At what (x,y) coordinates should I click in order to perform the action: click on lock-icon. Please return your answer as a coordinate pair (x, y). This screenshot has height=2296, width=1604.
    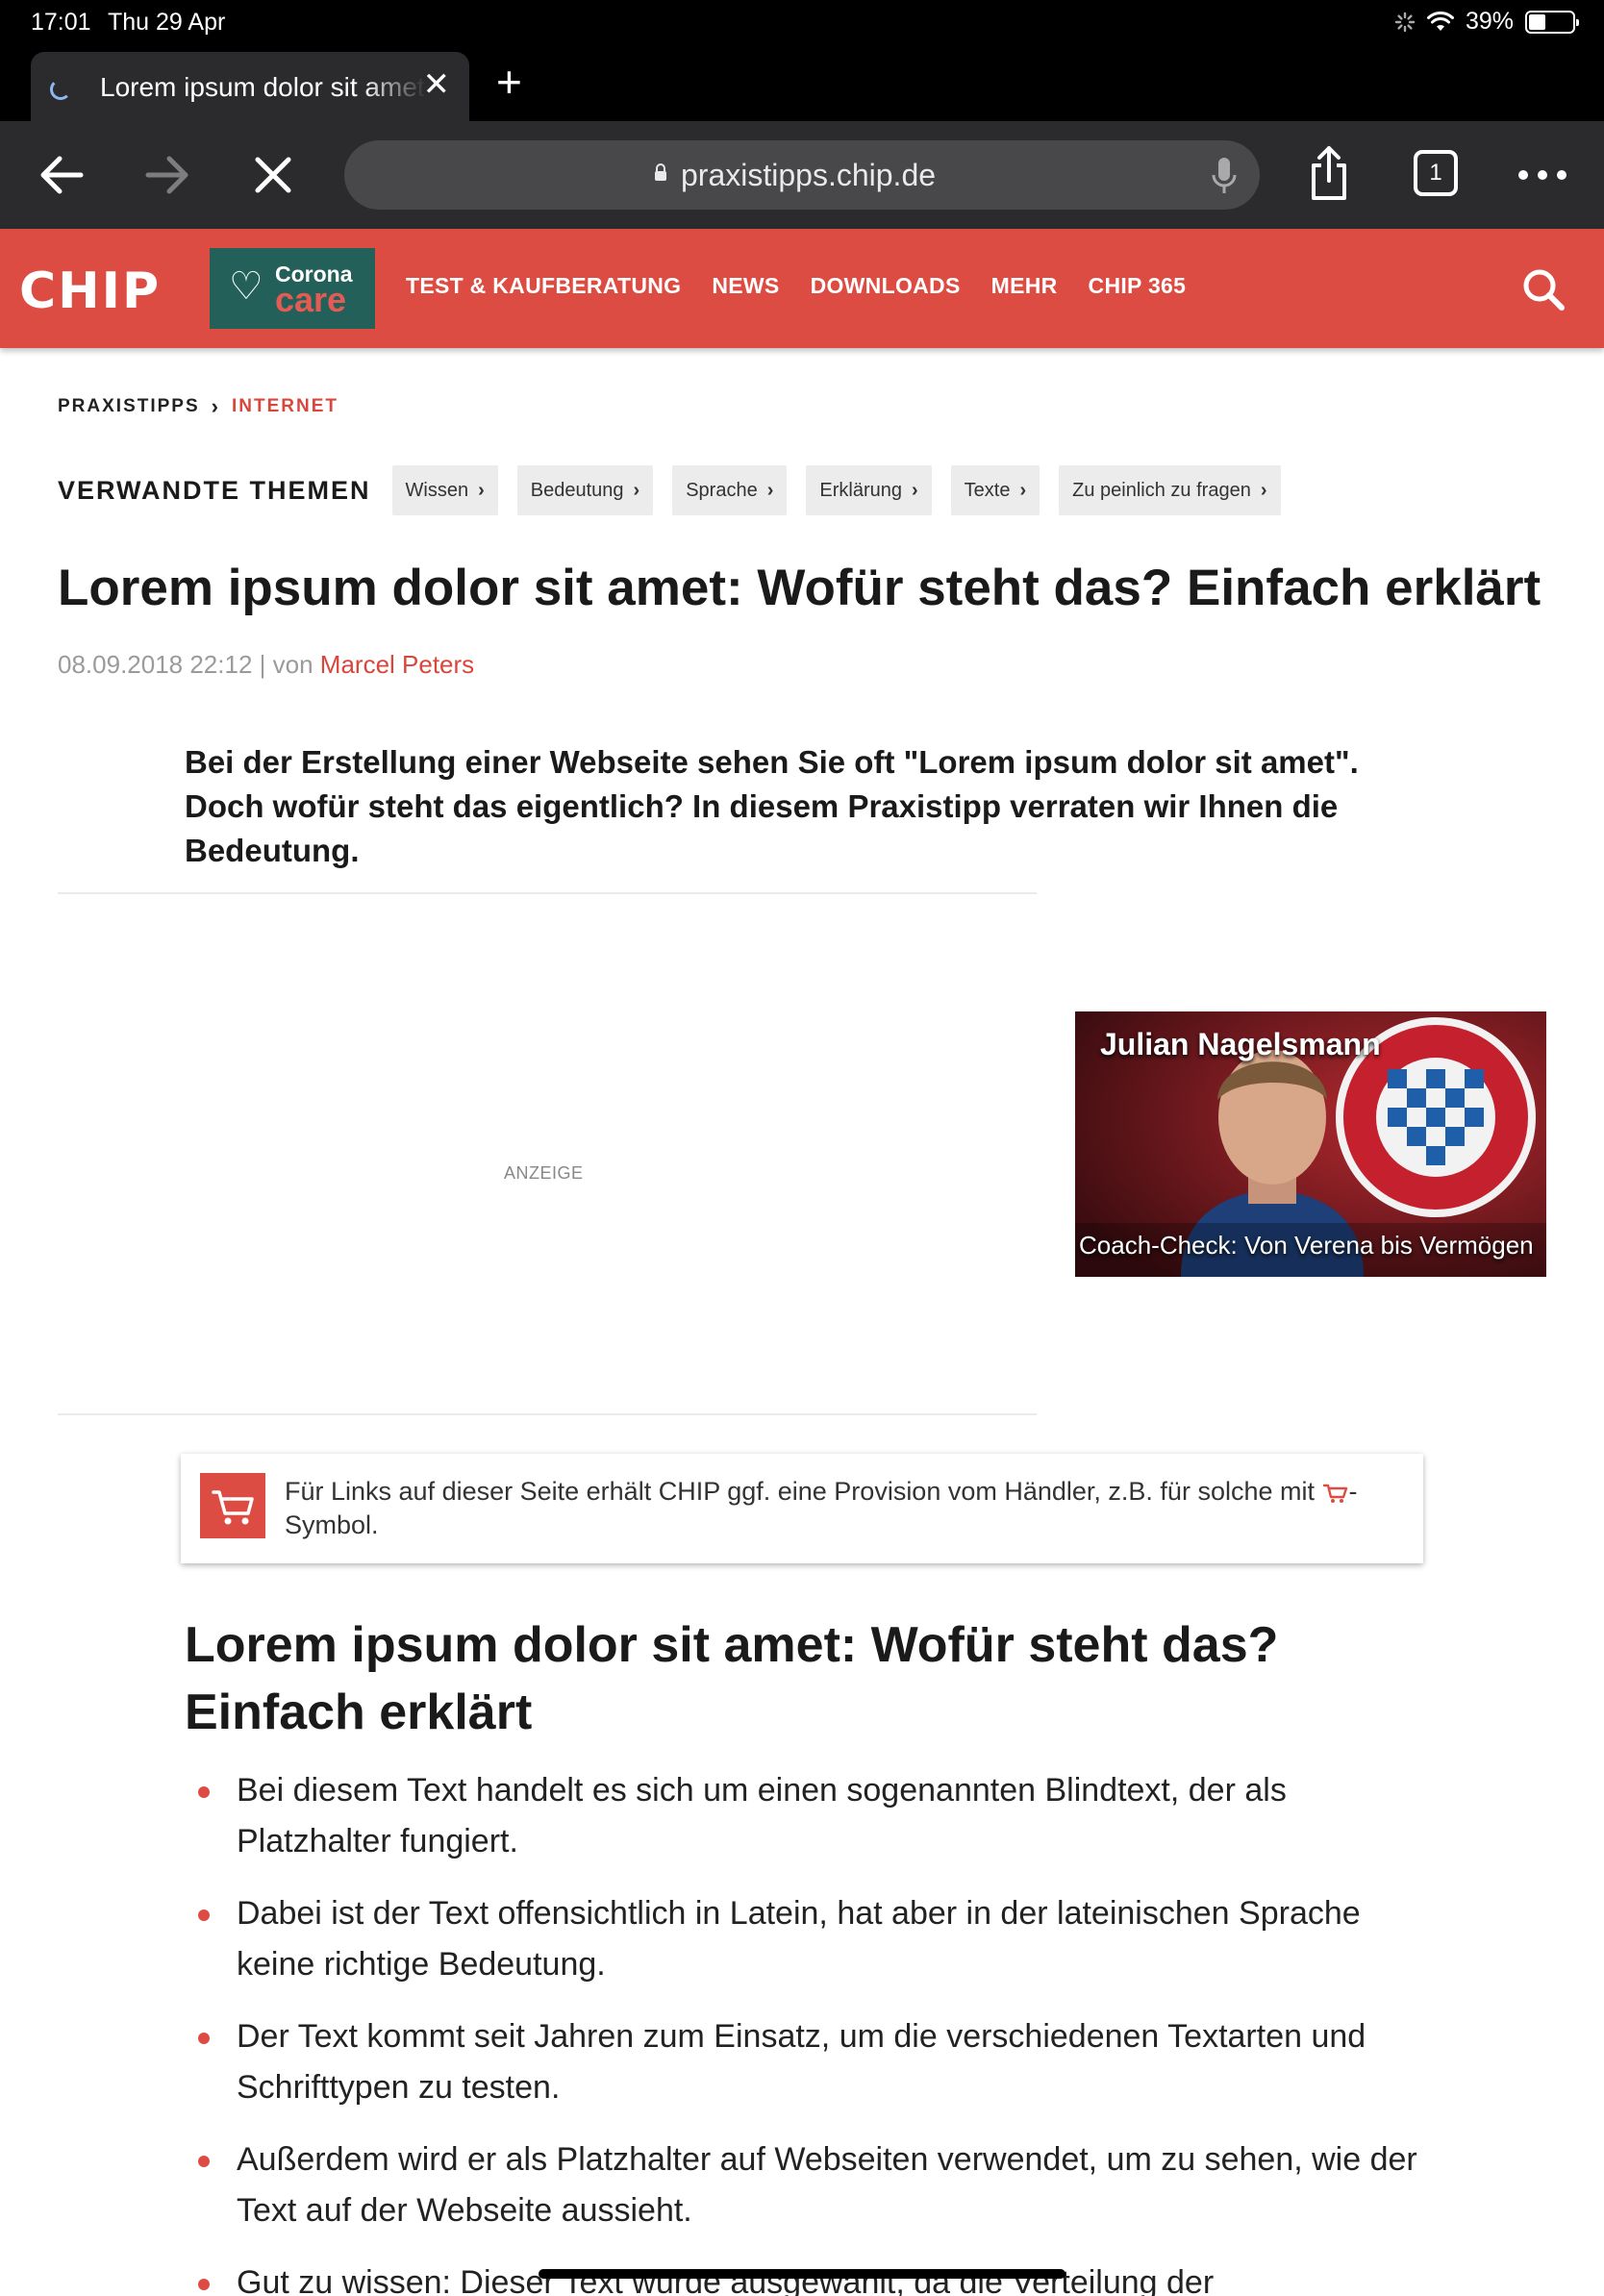
    Looking at the image, I should click on (660, 172).